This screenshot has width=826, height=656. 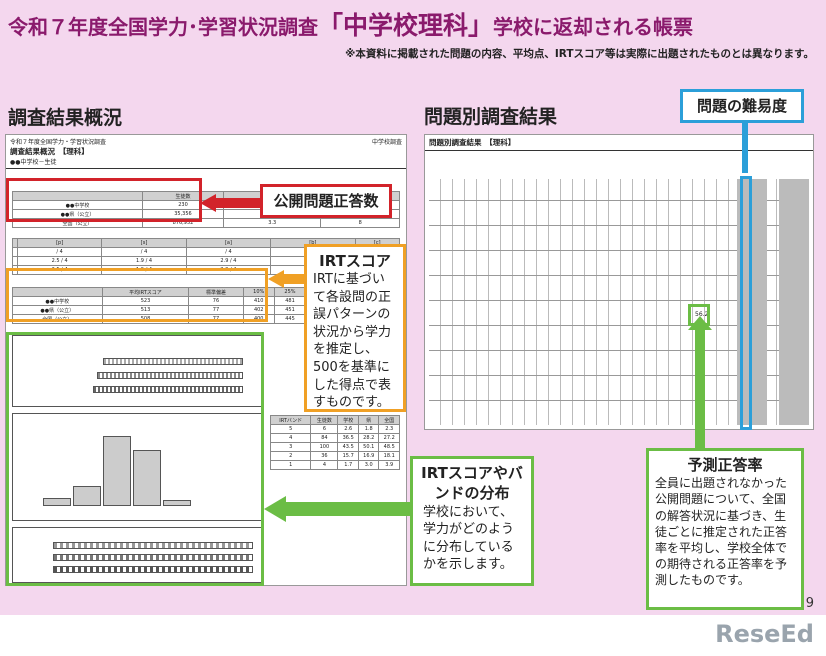 I want to click on difficulty-highlight, so click(x=746, y=303).